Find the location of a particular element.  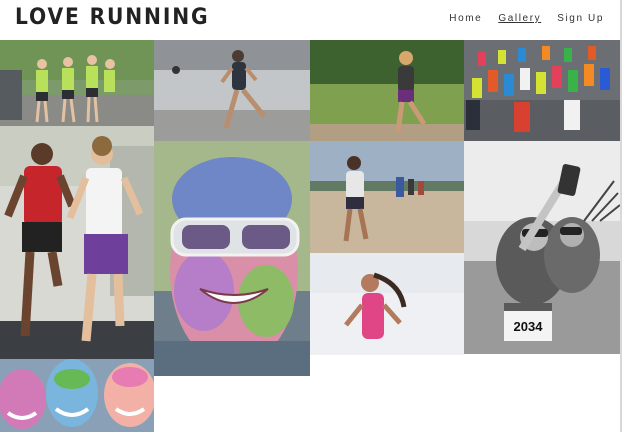

gallery-photo-color-friends is located at coordinates (77, 395).